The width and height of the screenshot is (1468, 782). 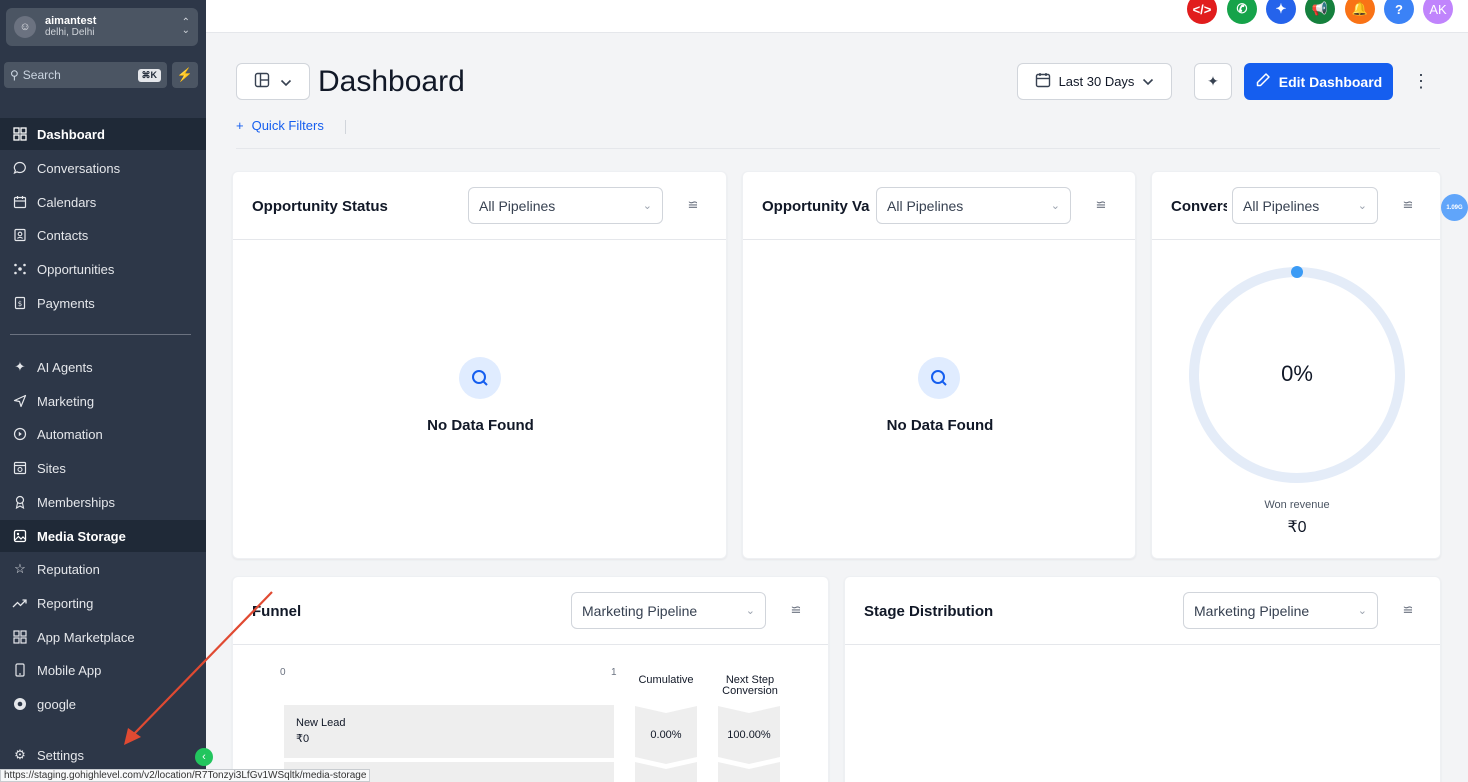 I want to click on won-revenue-value: ₹0, so click(x=1297, y=527).